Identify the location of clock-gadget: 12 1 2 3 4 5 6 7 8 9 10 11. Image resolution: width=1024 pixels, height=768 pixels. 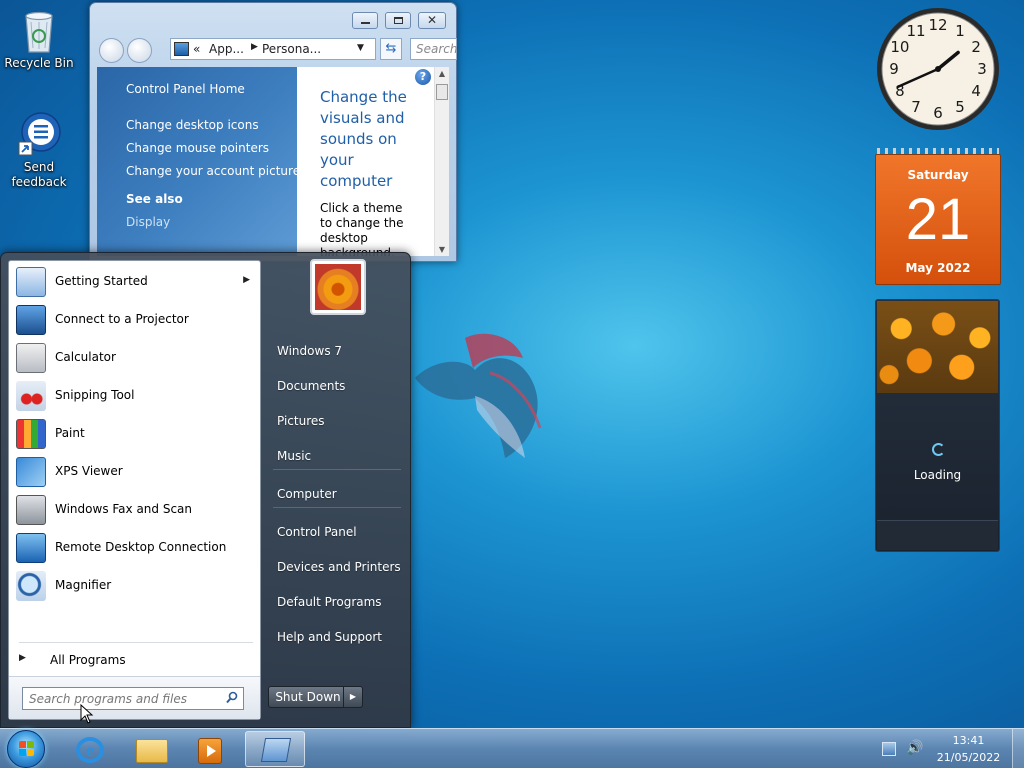
(938, 69).